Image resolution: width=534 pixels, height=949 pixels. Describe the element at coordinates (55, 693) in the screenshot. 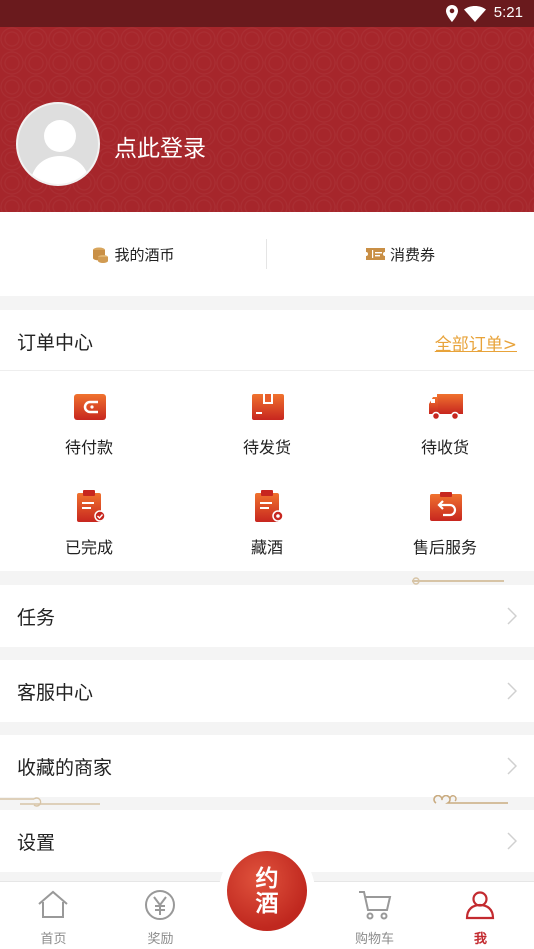

I see `customer-service-label: 客服中心` at that location.